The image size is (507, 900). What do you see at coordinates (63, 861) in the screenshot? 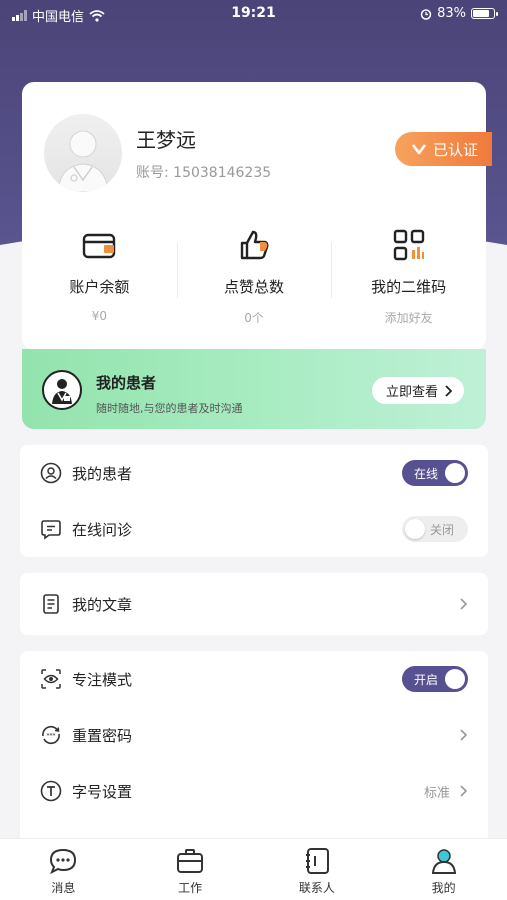
I see `message-icon` at bounding box center [63, 861].